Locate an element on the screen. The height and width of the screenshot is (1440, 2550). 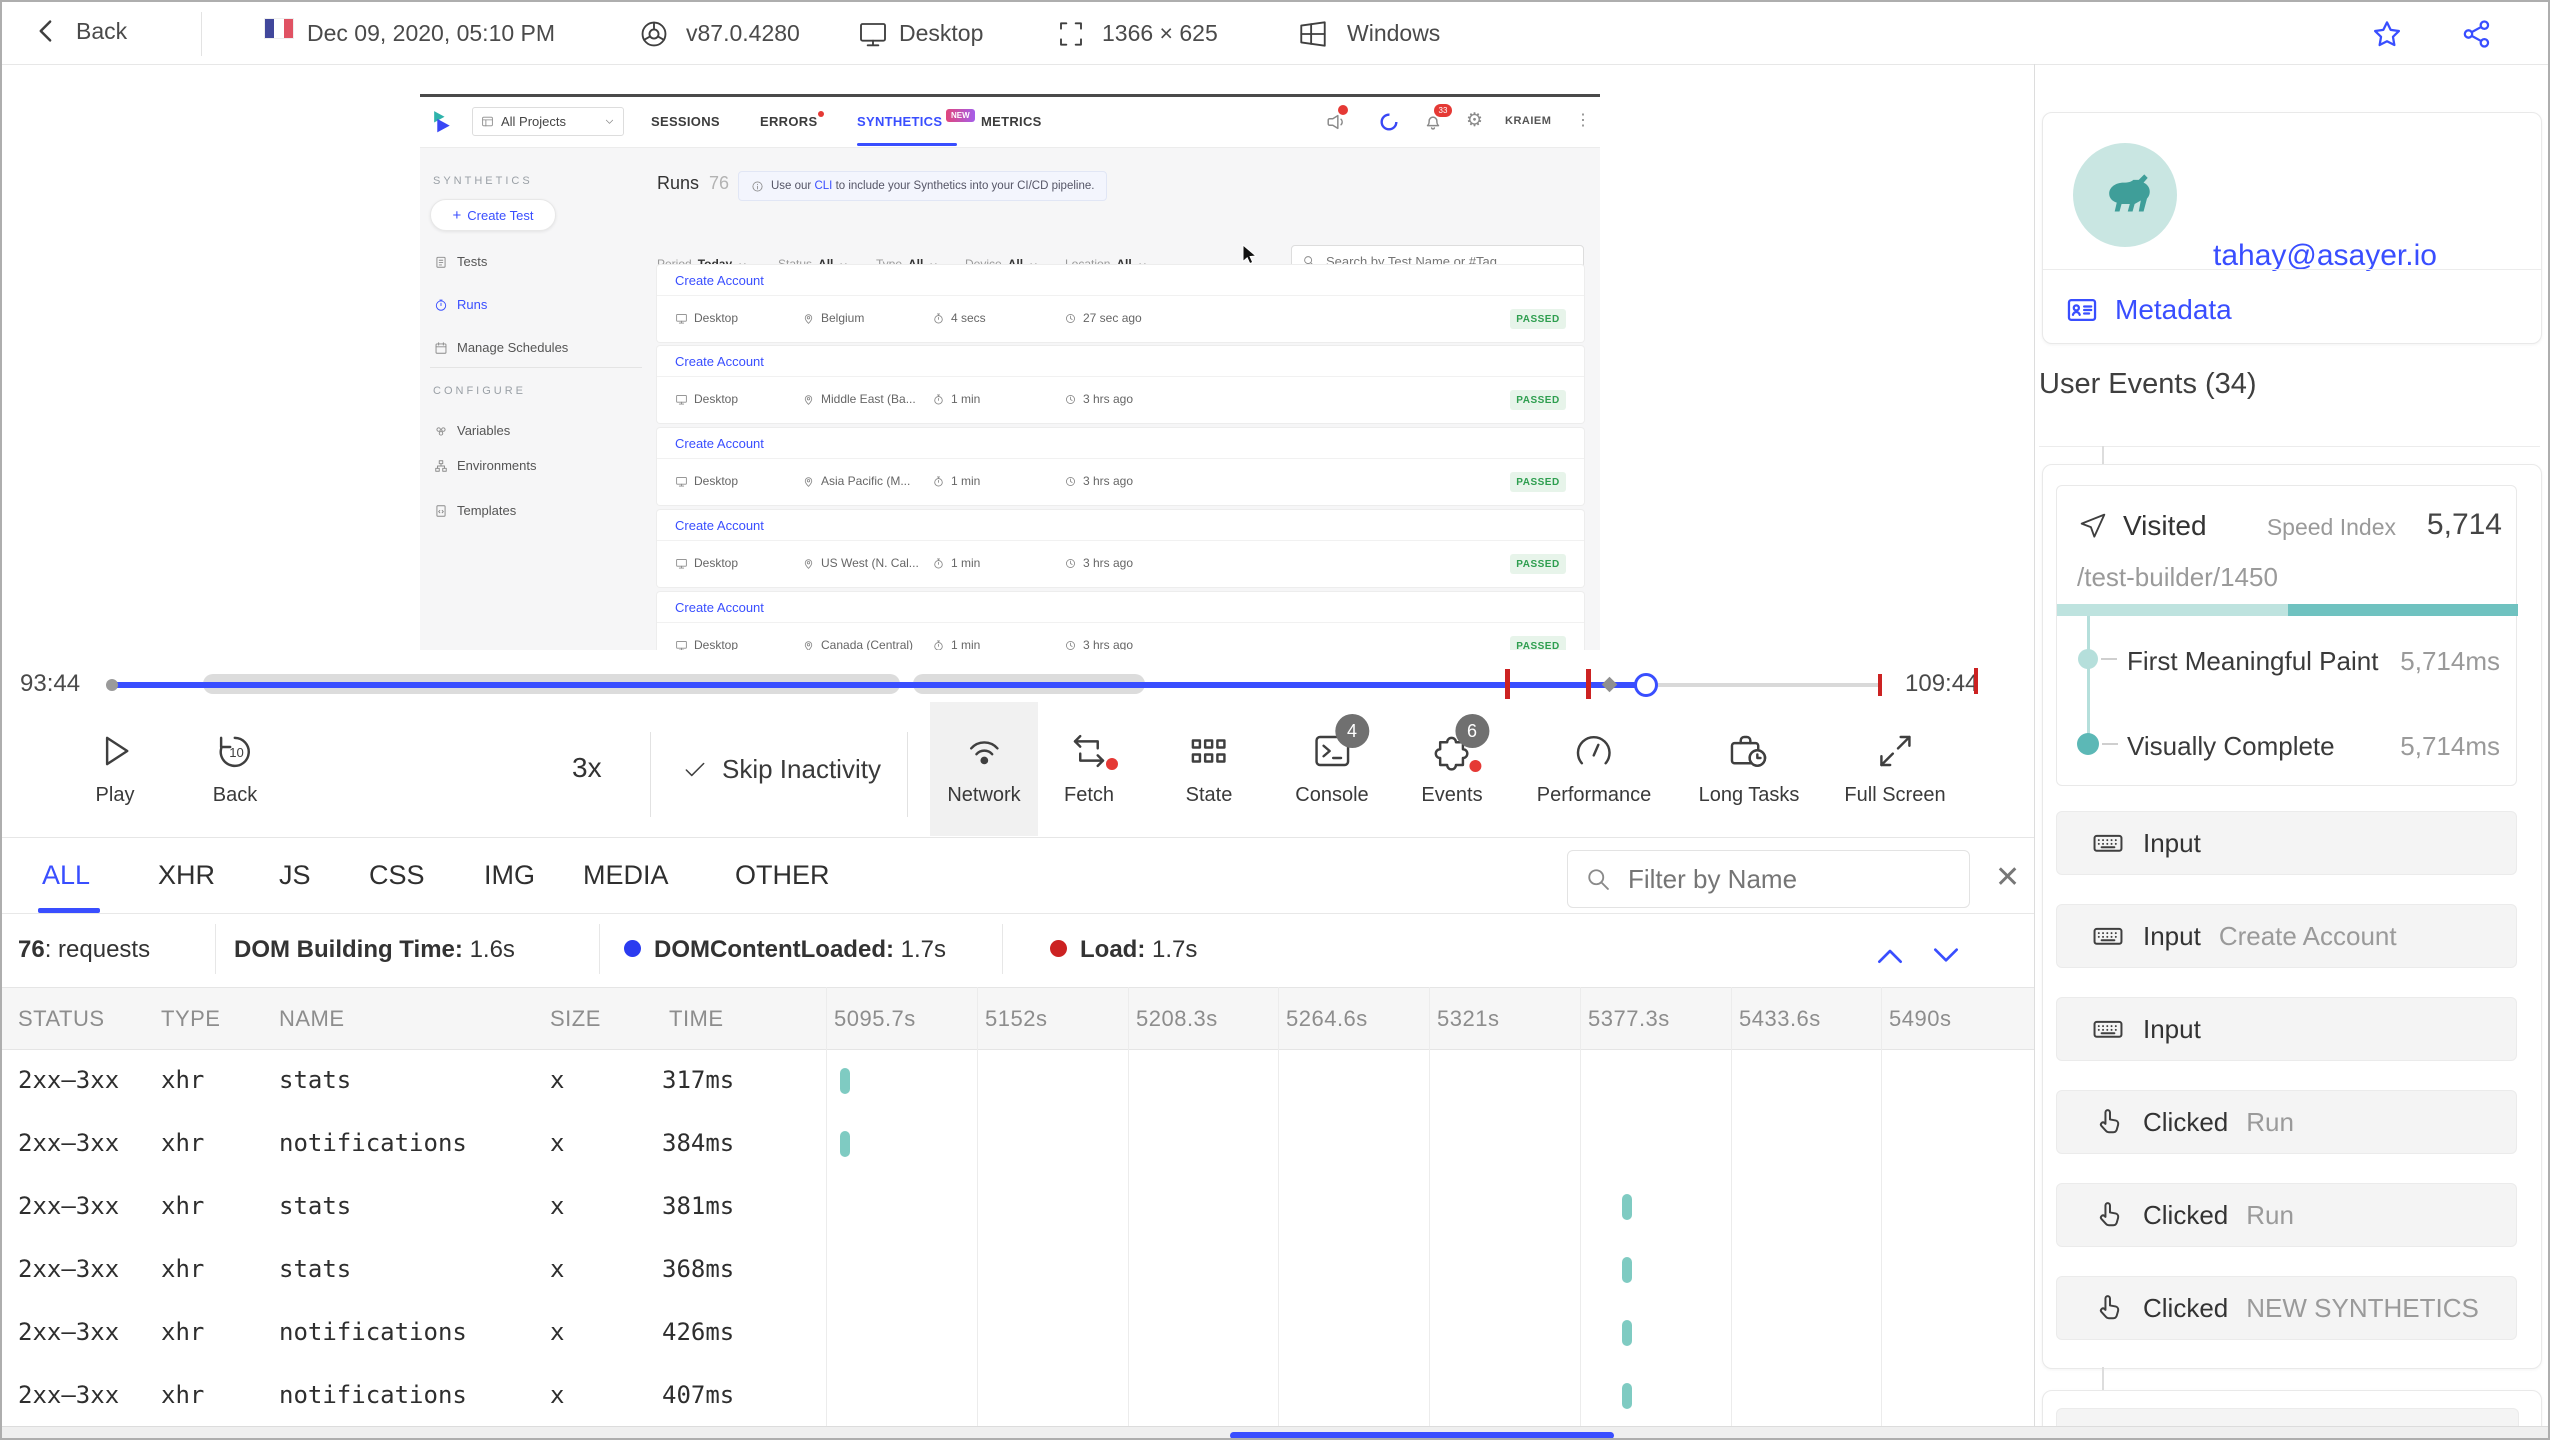
mini-sidebar-item-runs: Runs is located at coordinates (460, 304).